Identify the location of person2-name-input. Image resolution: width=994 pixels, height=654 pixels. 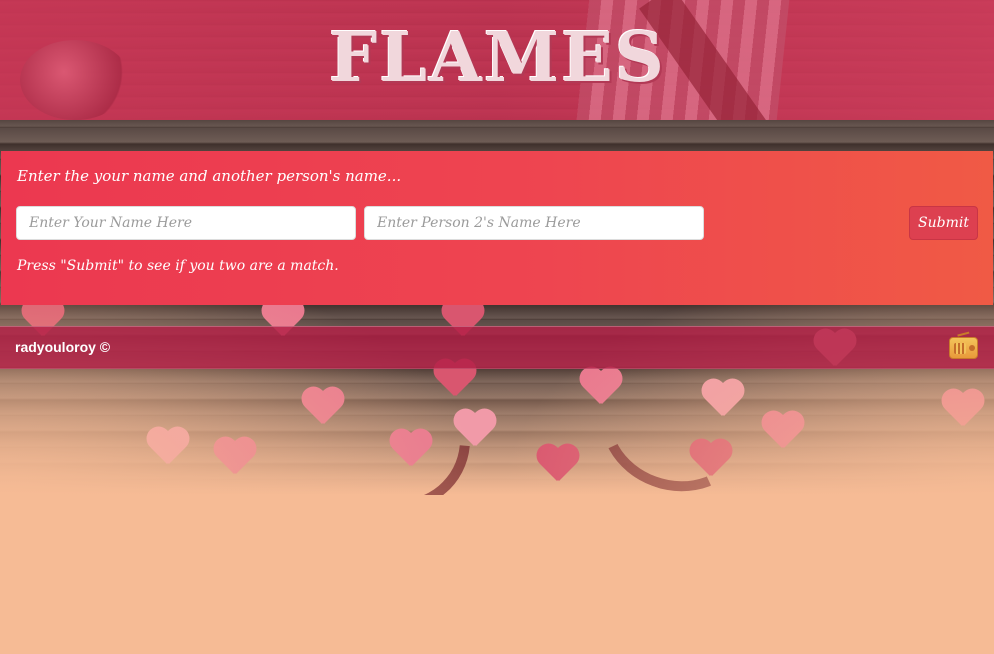
(534, 223).